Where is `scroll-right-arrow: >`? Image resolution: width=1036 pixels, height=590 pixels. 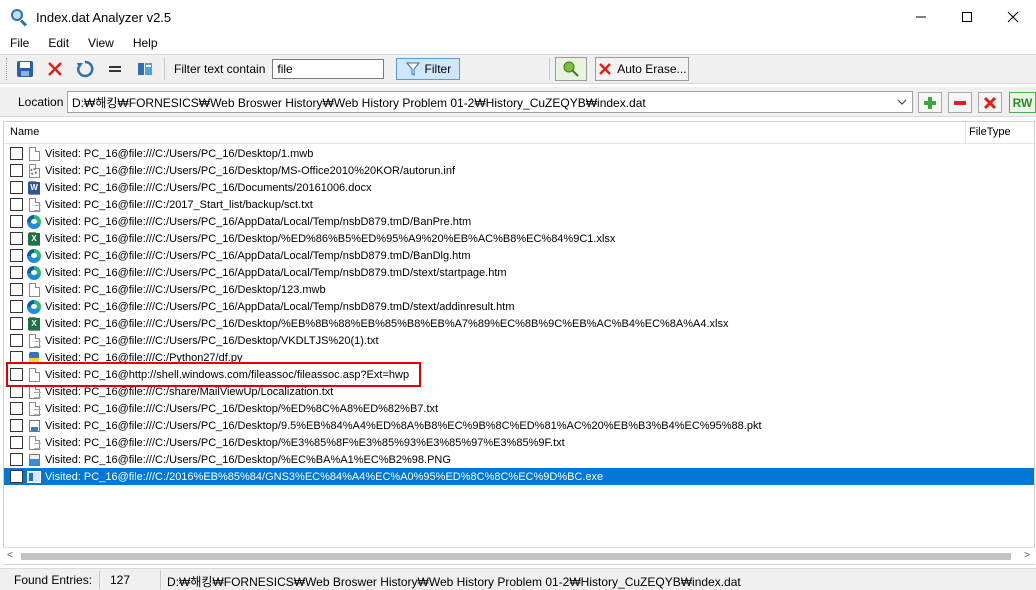
scroll-right-arrow: > is located at coordinates (1027, 555).